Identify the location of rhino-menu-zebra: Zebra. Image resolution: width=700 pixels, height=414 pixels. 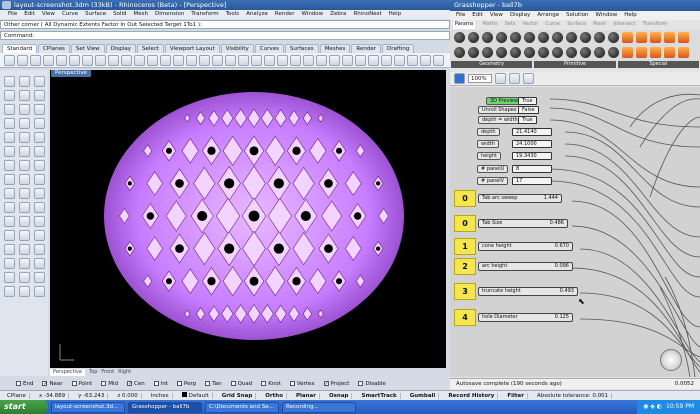
(338, 15).